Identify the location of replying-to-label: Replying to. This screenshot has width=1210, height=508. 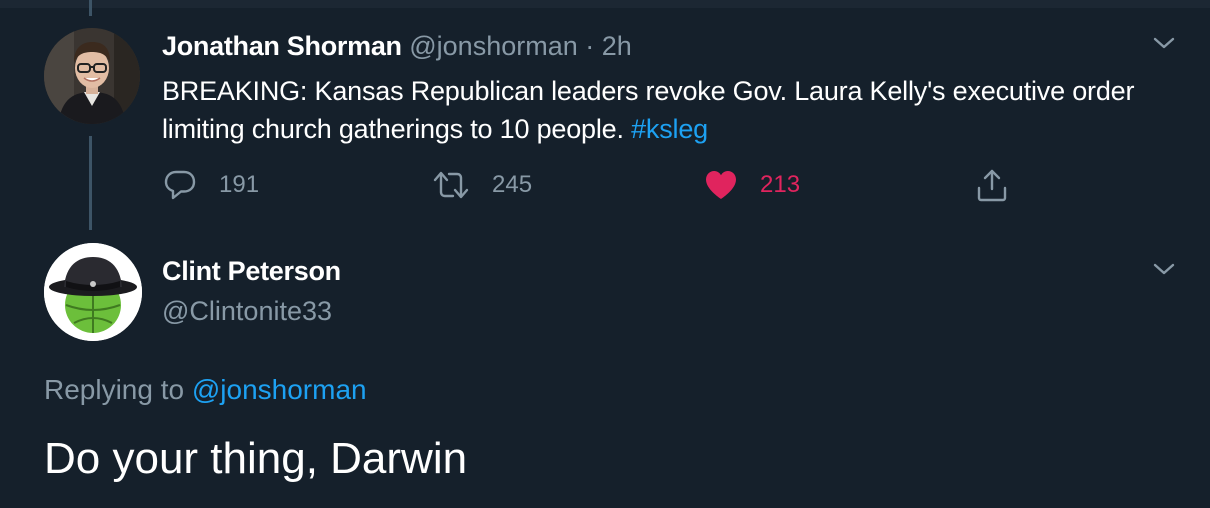
(114, 389).